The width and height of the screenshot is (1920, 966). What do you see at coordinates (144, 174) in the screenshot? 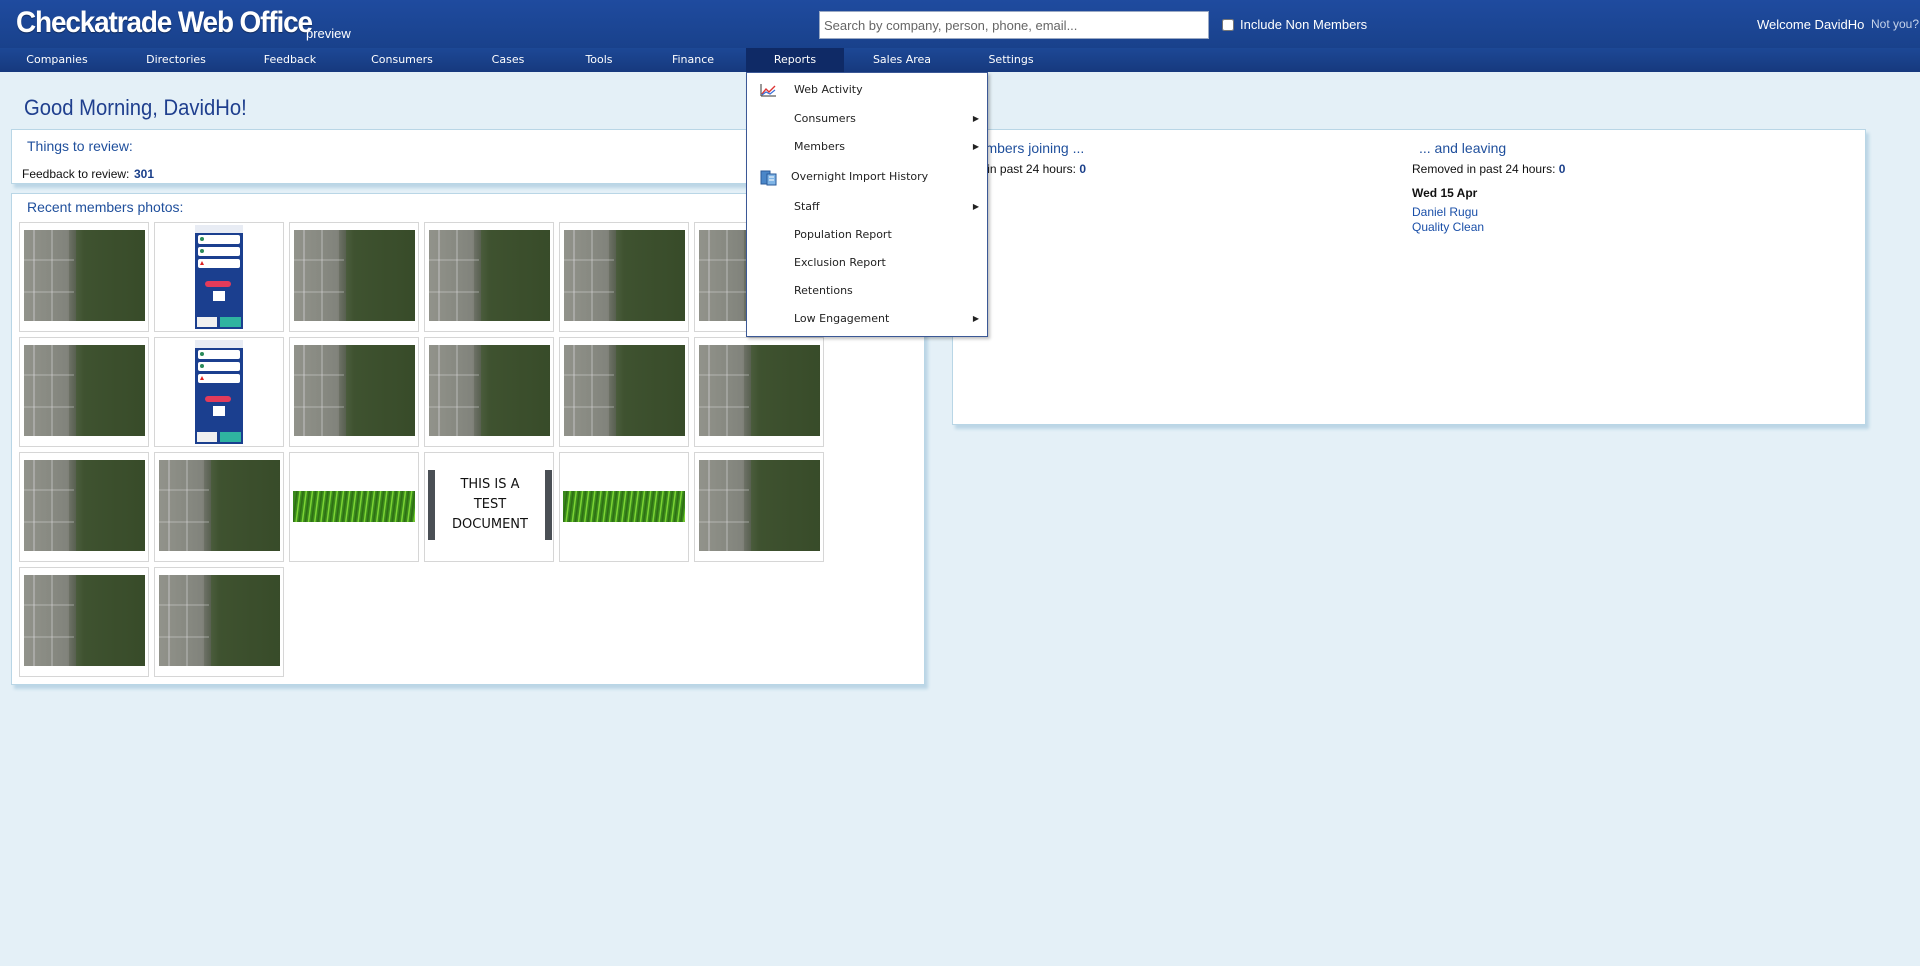
I see `feedback-review-count: 301` at bounding box center [144, 174].